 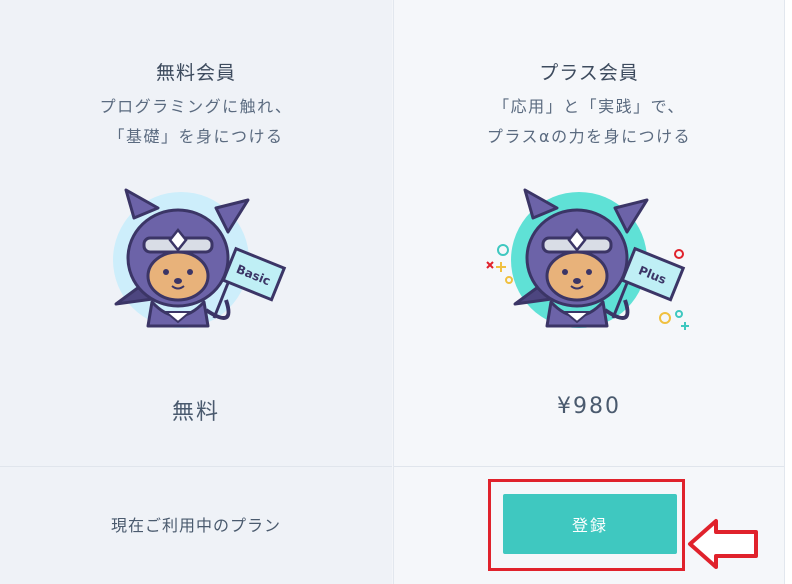 What do you see at coordinates (589, 106) in the screenshot?
I see `plan-tagline-line1: 「応用」と「実践」で、` at bounding box center [589, 106].